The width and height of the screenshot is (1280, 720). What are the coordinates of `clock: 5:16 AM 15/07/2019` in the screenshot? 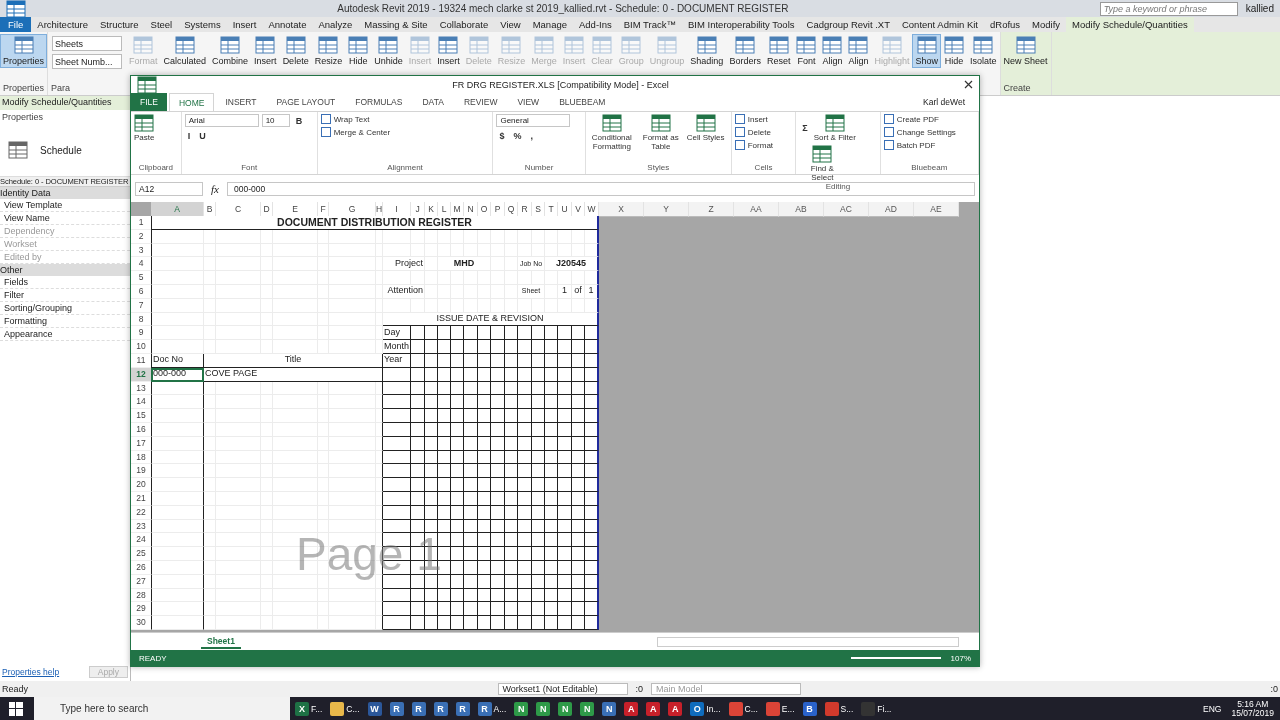 It's located at (1252, 708).